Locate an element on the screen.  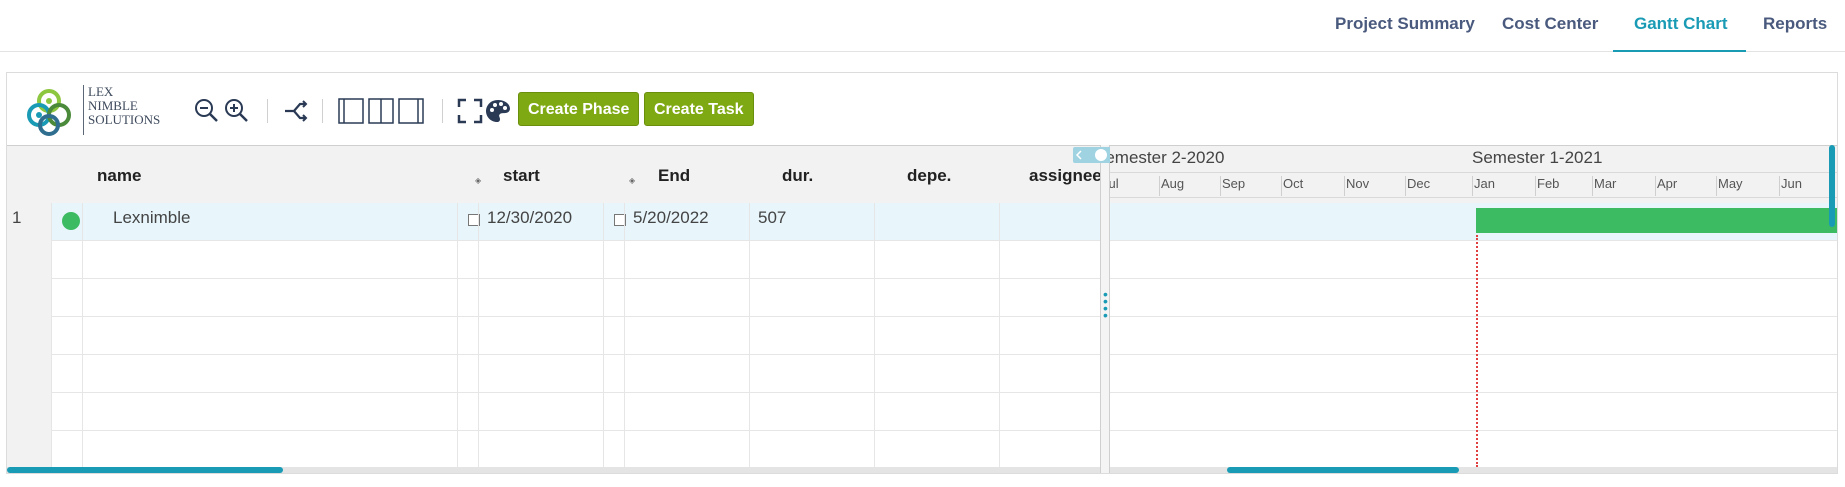
split-right-icon is located at coordinates (411, 111).